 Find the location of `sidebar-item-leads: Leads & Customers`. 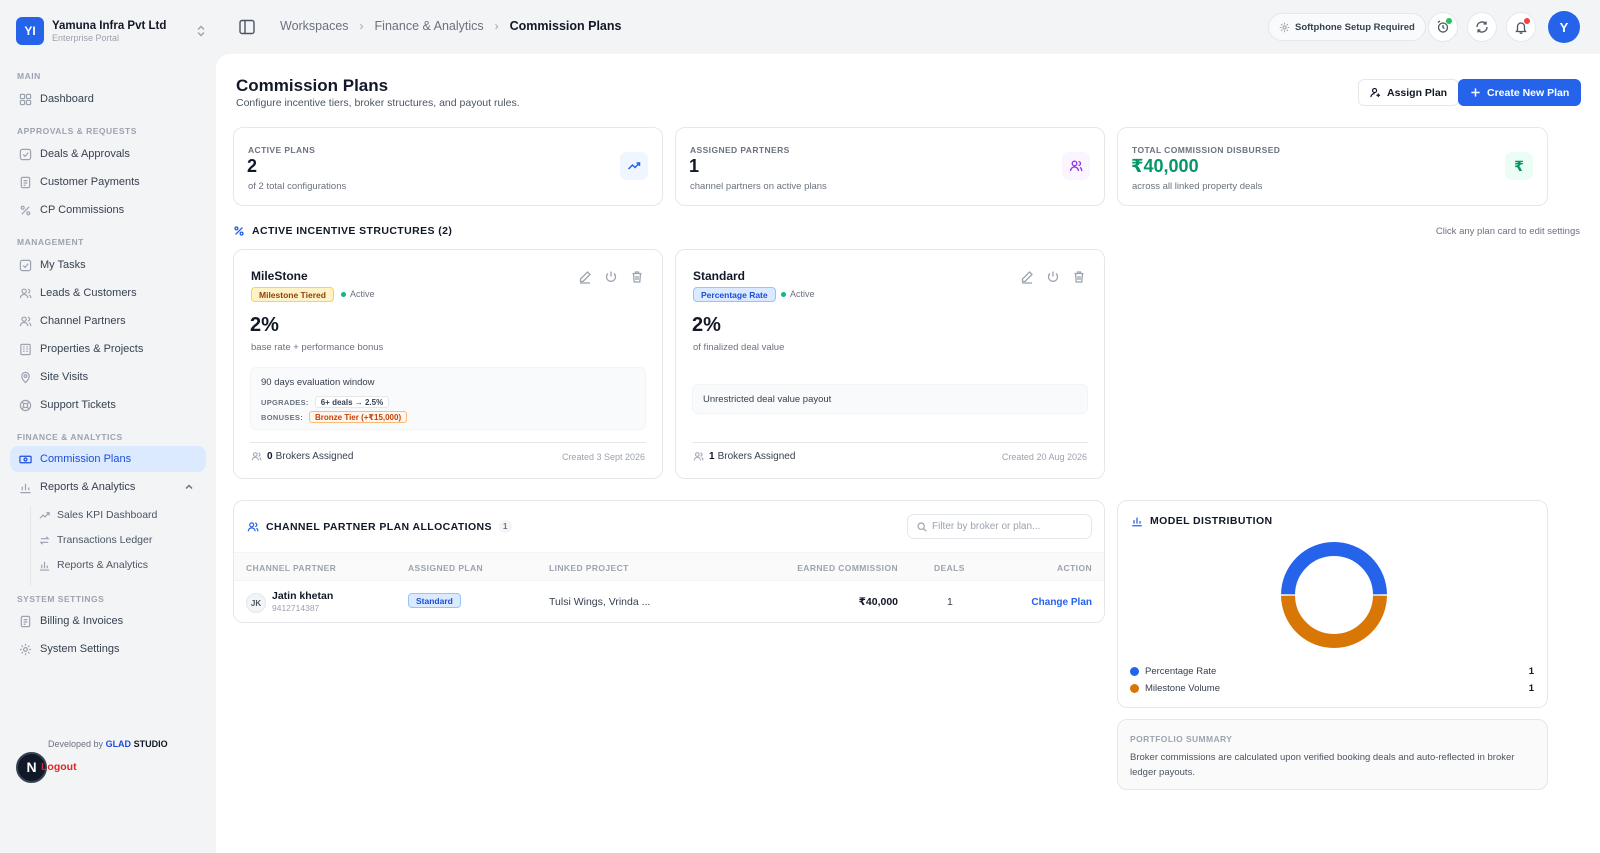

sidebar-item-leads: Leads & Customers is located at coordinates (108, 293).